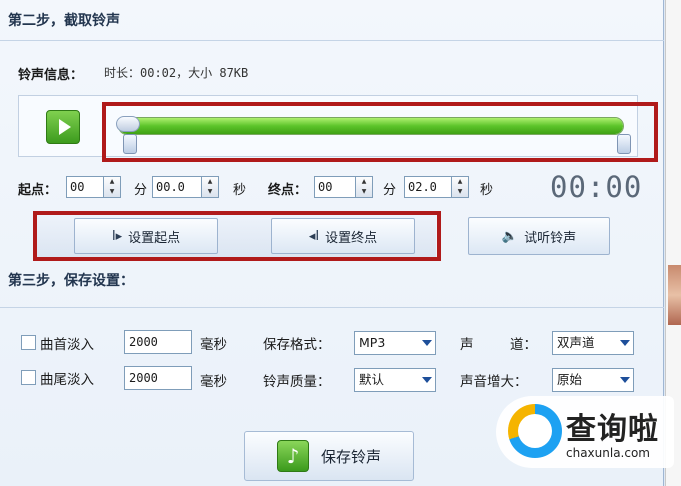  Describe the element at coordinates (292, 456) in the screenshot. I see `music-note-icon: ♪` at that location.